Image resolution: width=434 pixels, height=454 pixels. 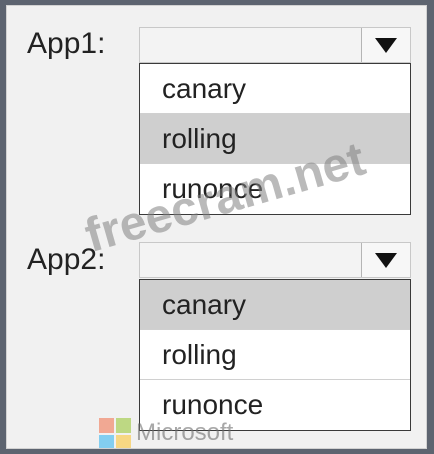 I want to click on app1-option-rolling: rolling, so click(x=275, y=139).